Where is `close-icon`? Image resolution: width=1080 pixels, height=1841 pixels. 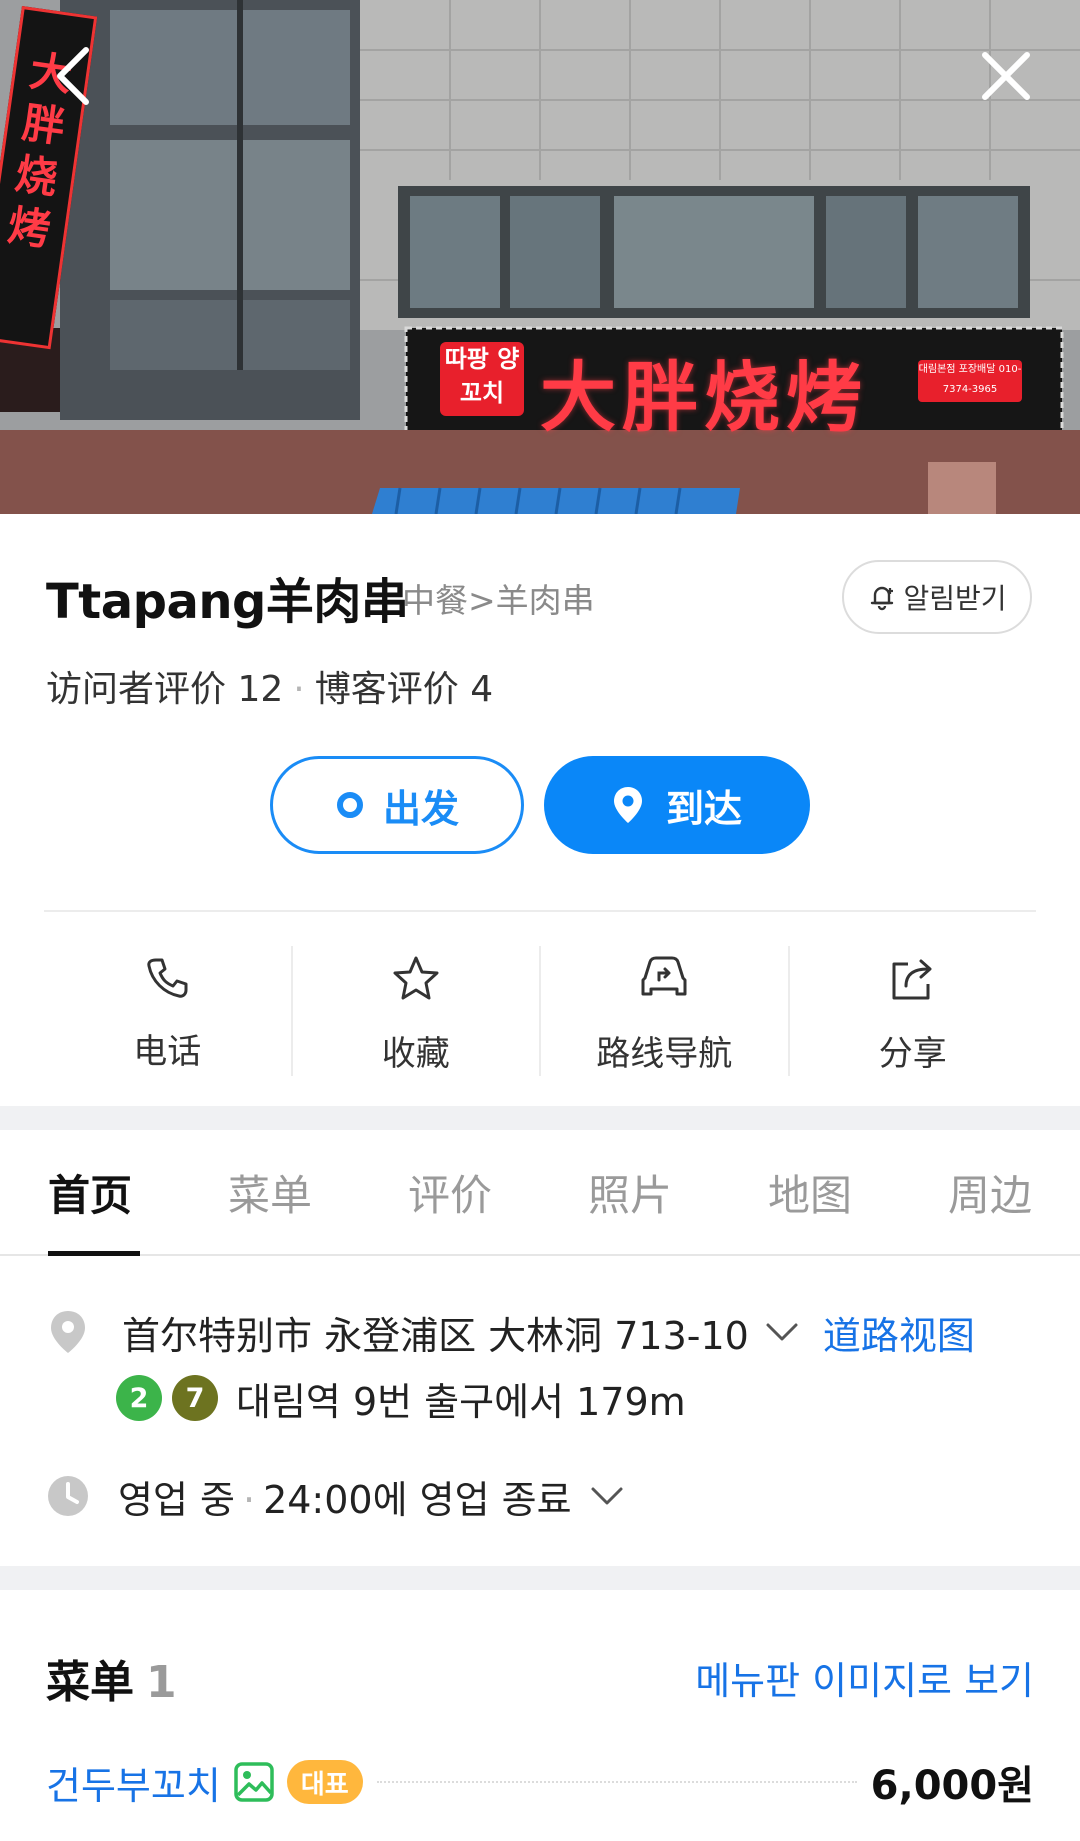
close-icon is located at coordinates (1006, 76).